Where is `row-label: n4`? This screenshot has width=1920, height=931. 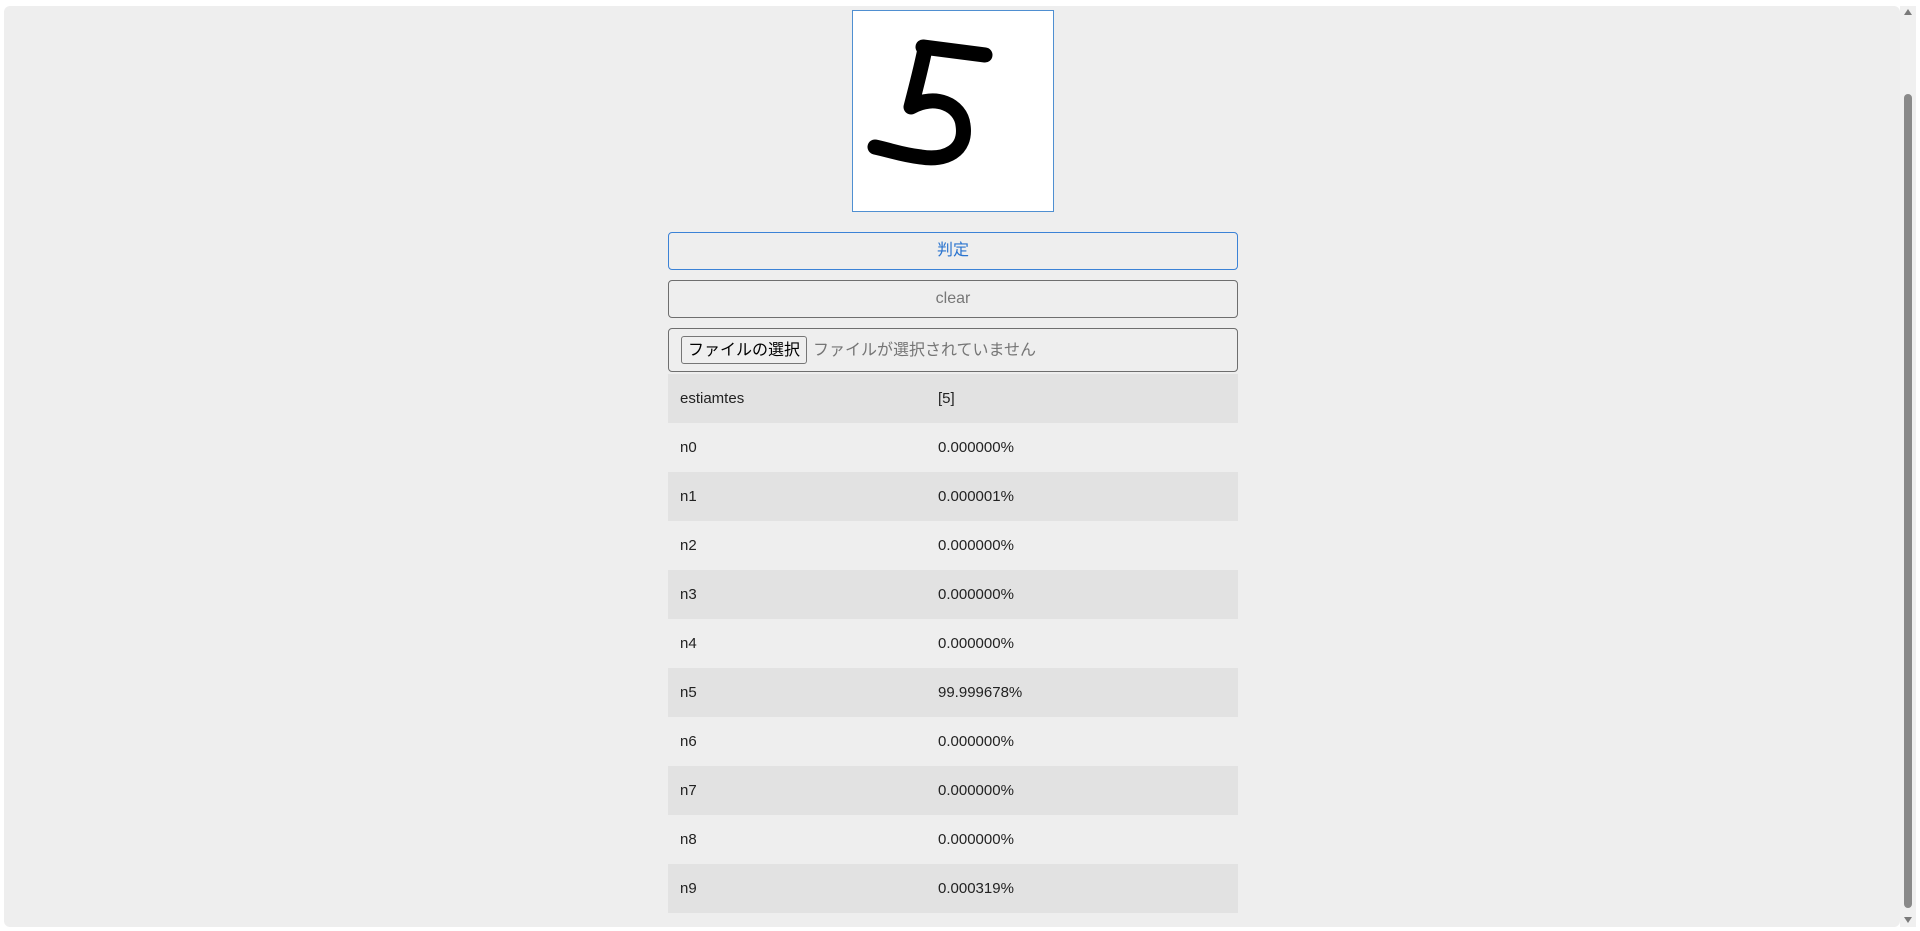 row-label: n4 is located at coordinates (688, 643).